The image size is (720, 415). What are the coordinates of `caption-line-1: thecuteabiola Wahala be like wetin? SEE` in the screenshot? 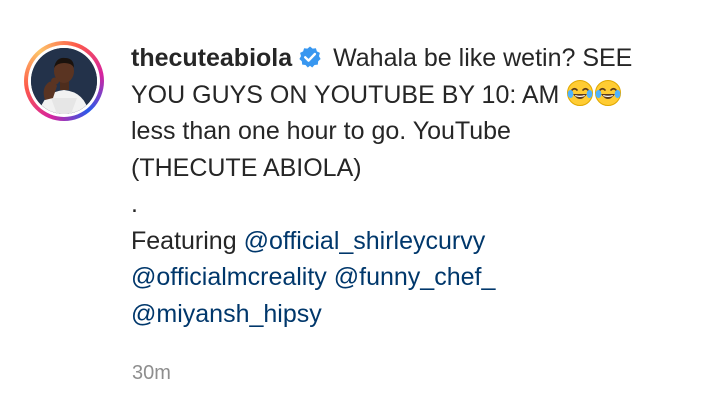 It's located at (411, 58).